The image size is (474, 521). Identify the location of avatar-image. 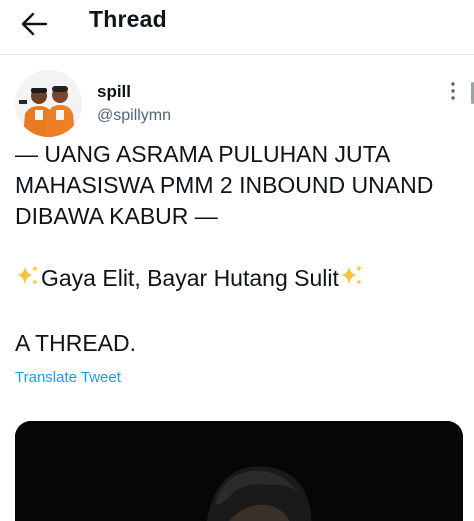
(48, 103).